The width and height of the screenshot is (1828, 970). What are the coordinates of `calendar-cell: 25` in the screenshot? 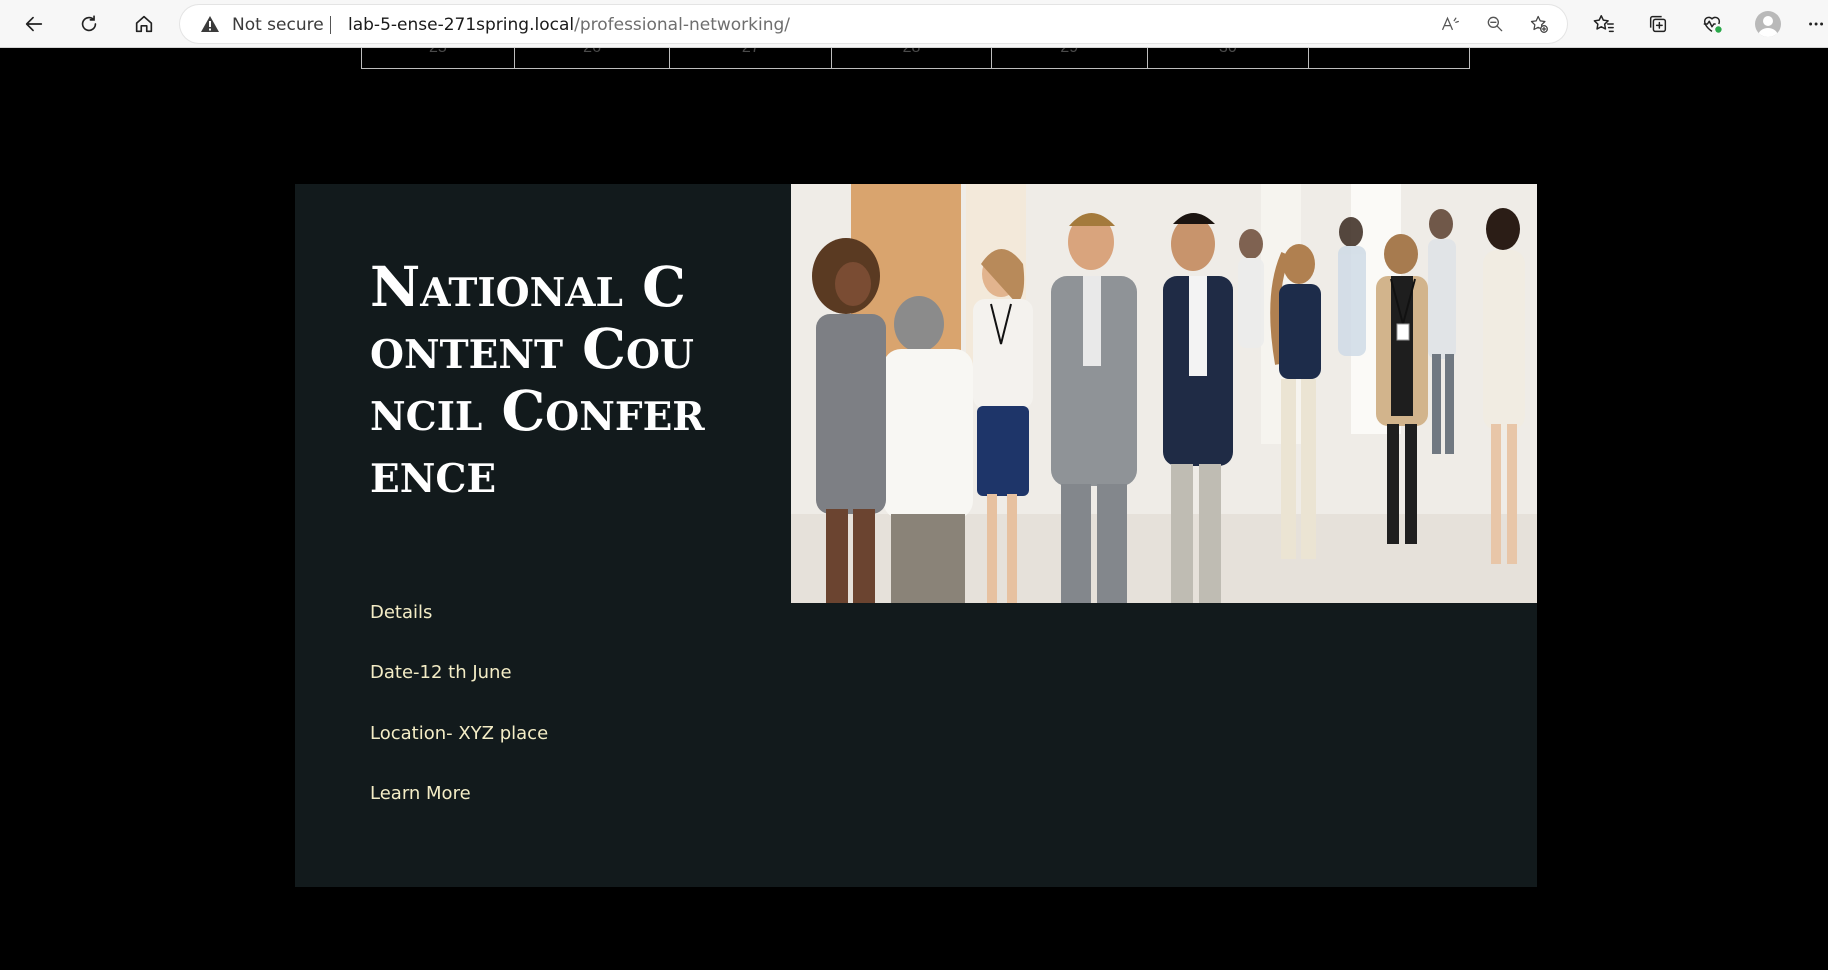 It's located at (438, 58).